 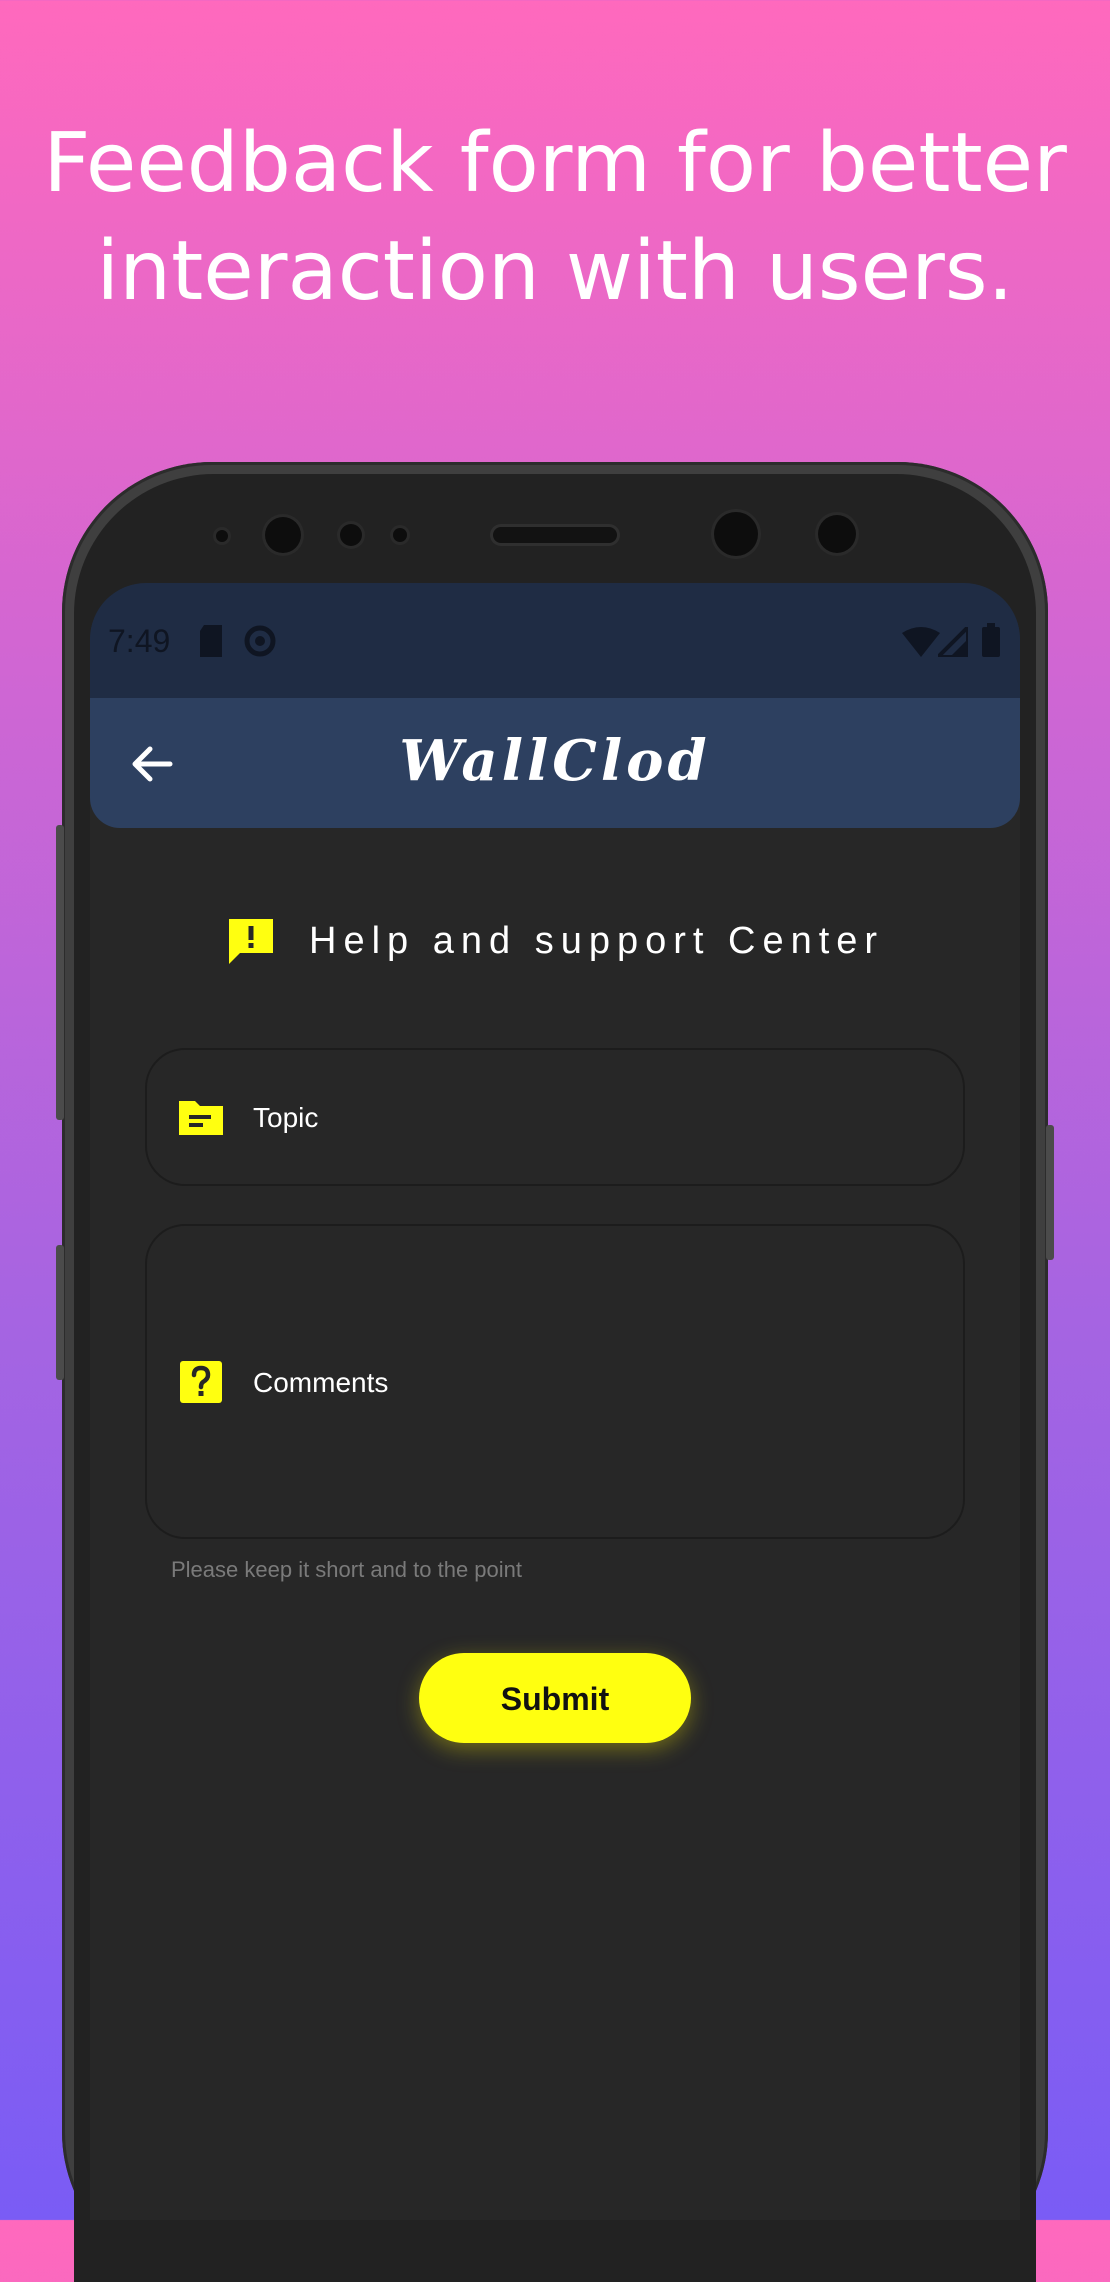 I want to click on wifi-icon, so click(x=921, y=642).